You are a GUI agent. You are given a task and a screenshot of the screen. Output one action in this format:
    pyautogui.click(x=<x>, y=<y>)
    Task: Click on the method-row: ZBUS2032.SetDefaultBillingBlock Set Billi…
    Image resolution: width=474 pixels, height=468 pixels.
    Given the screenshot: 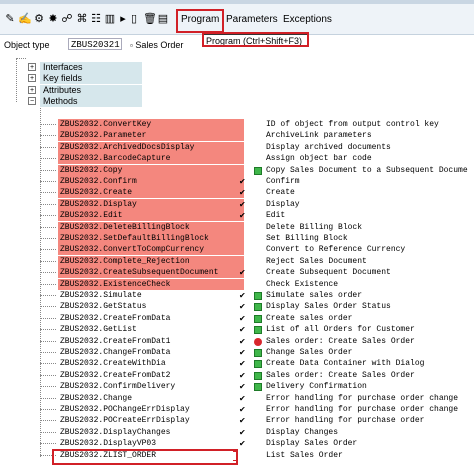 What is the action you would take?
    pyautogui.click(x=257, y=238)
    